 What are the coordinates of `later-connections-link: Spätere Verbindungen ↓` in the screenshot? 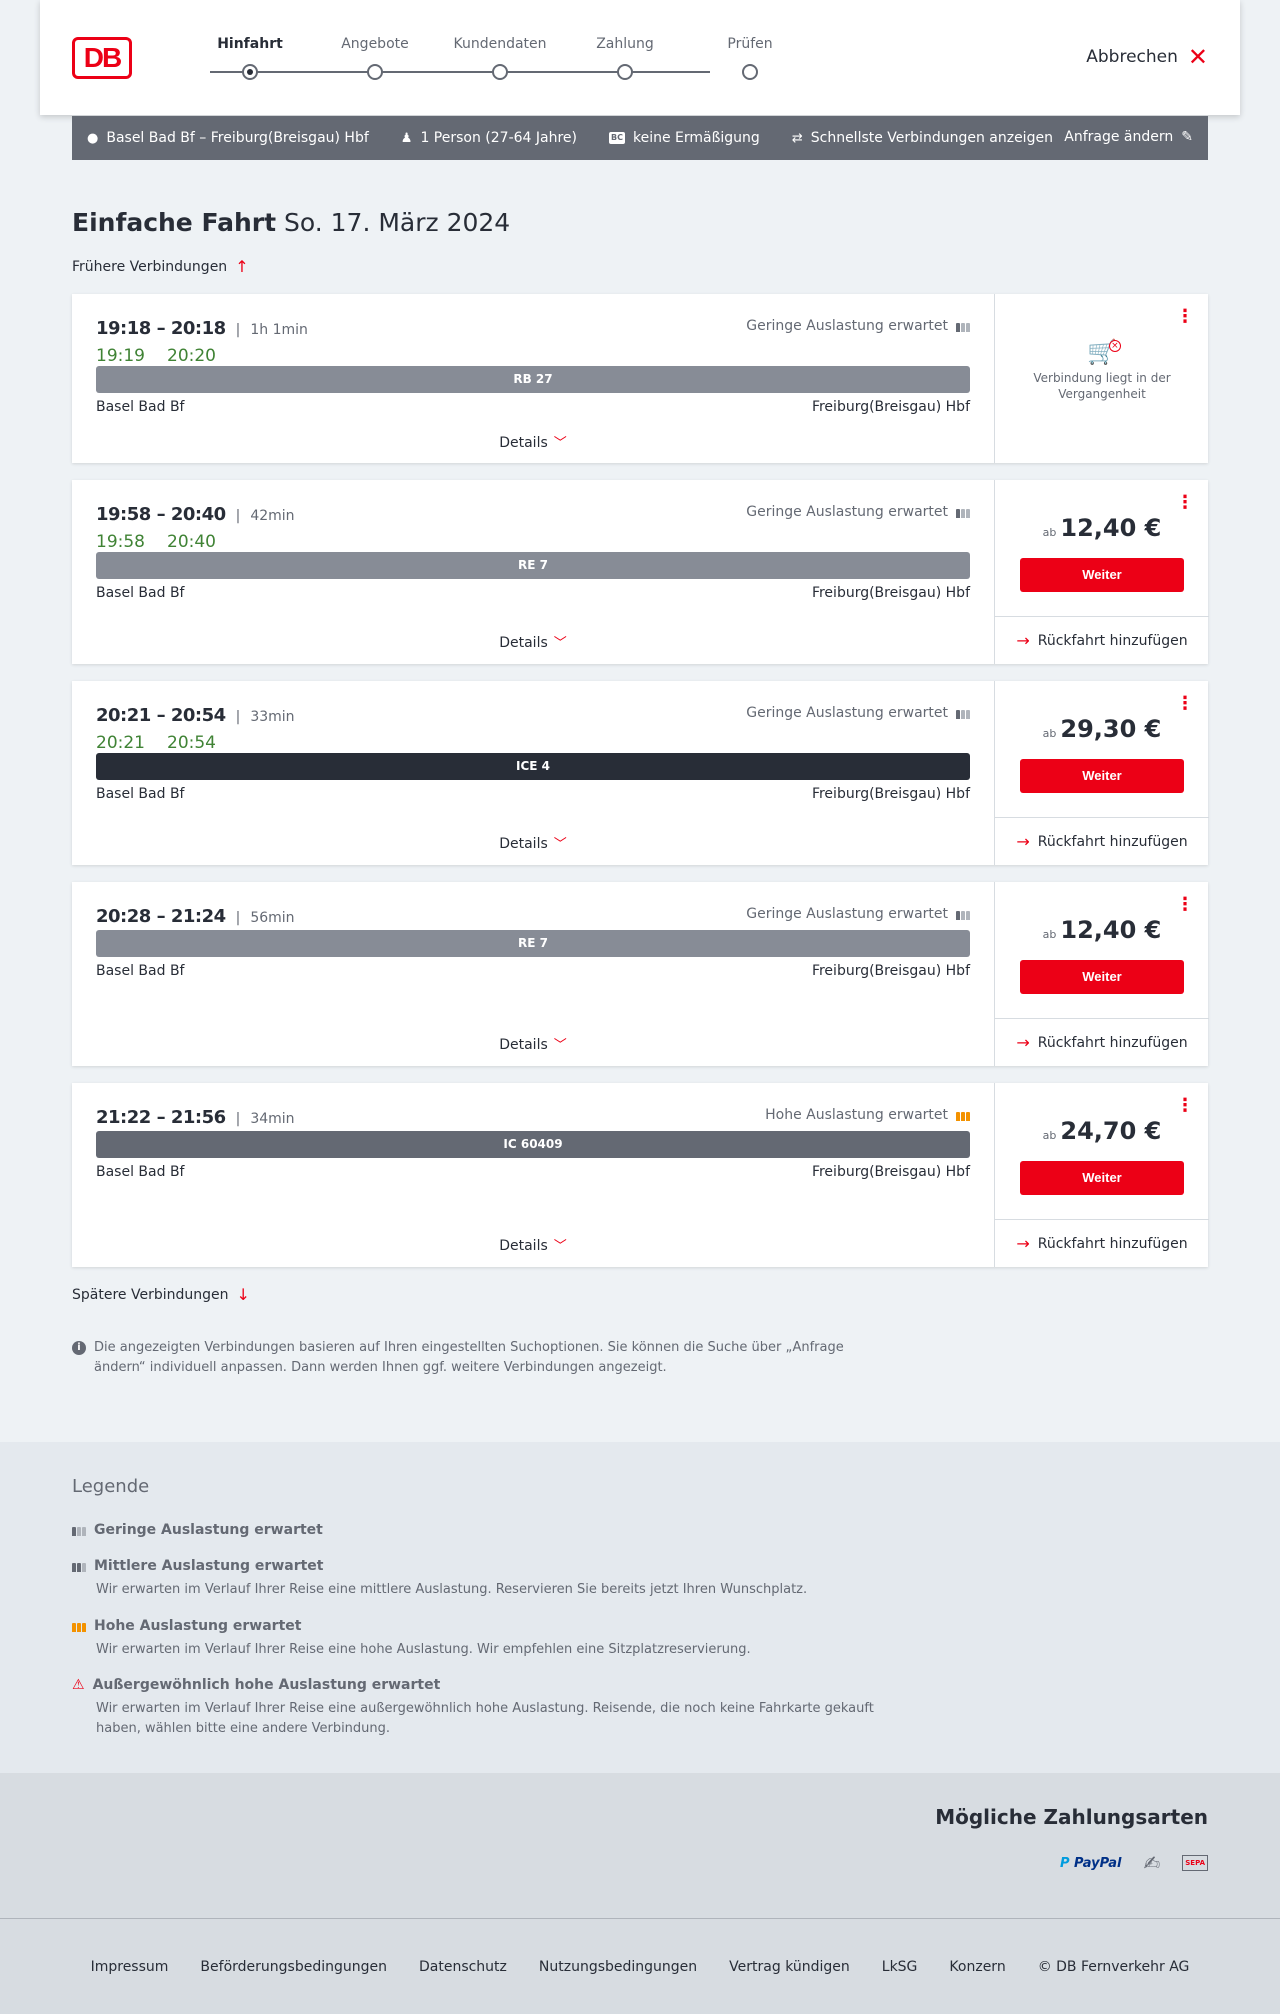 It's located at (161, 1294).